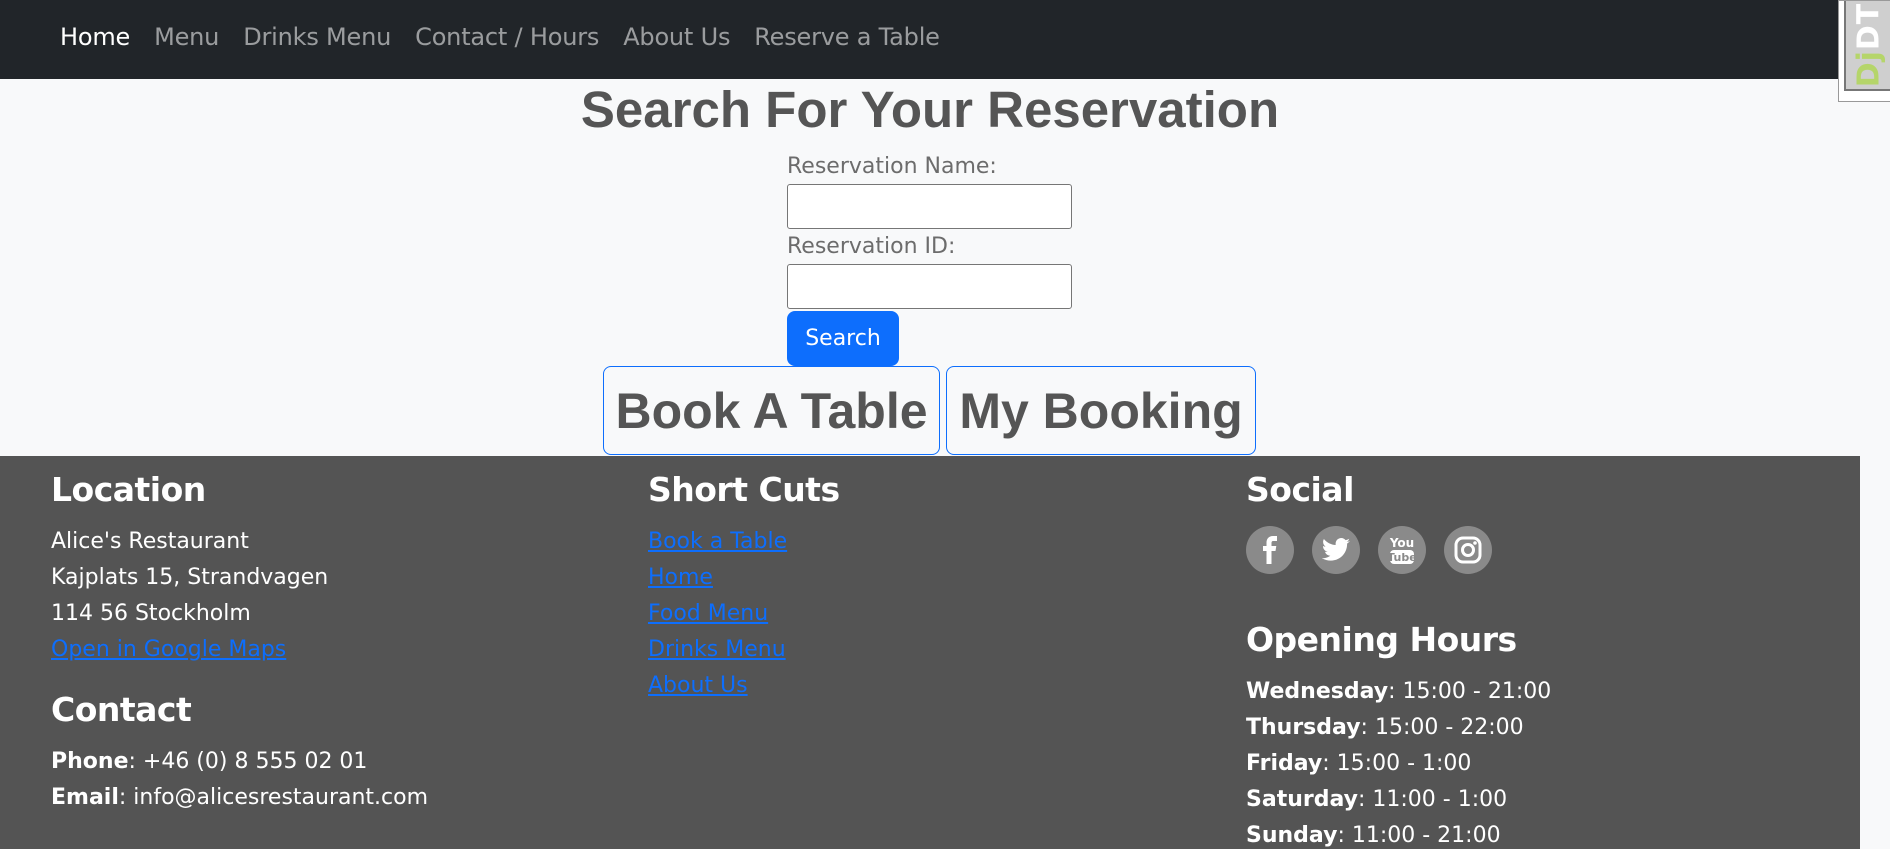 This screenshot has width=1890, height=849. What do you see at coordinates (1442, 727) in the screenshot?
I see `hours-time: : 15:00 - 22:00` at bounding box center [1442, 727].